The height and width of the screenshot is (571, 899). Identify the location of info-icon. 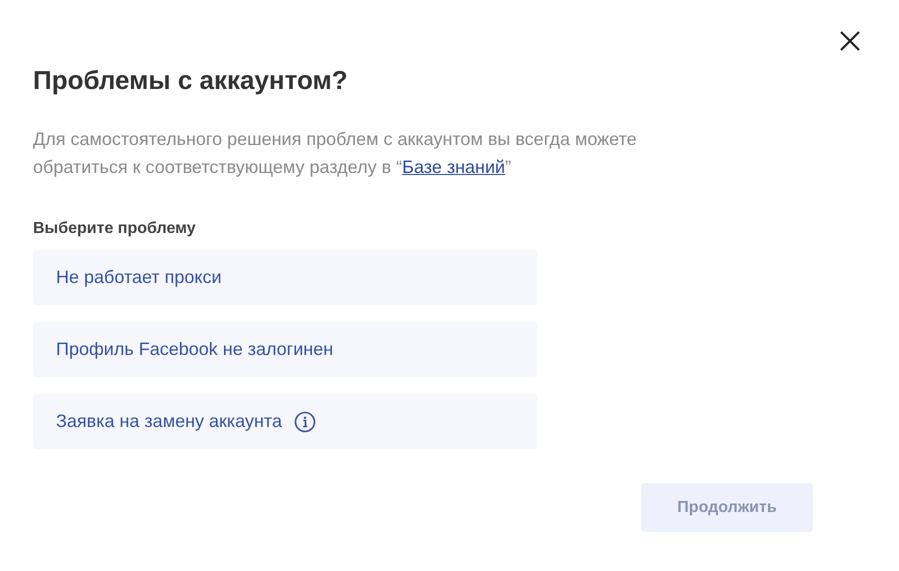
(305, 421).